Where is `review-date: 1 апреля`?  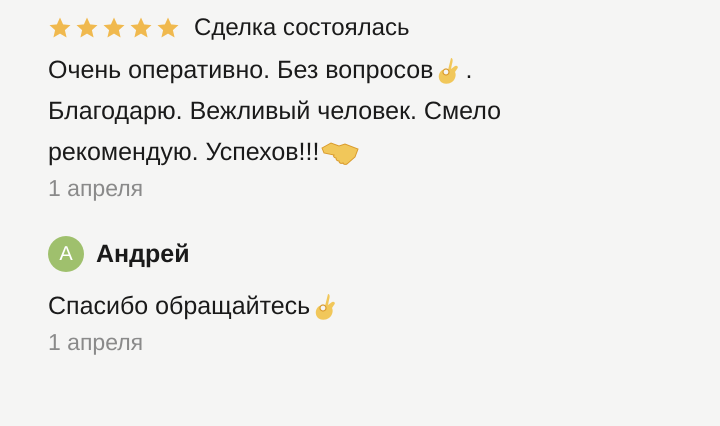
review-date: 1 апреля is located at coordinates (96, 188).